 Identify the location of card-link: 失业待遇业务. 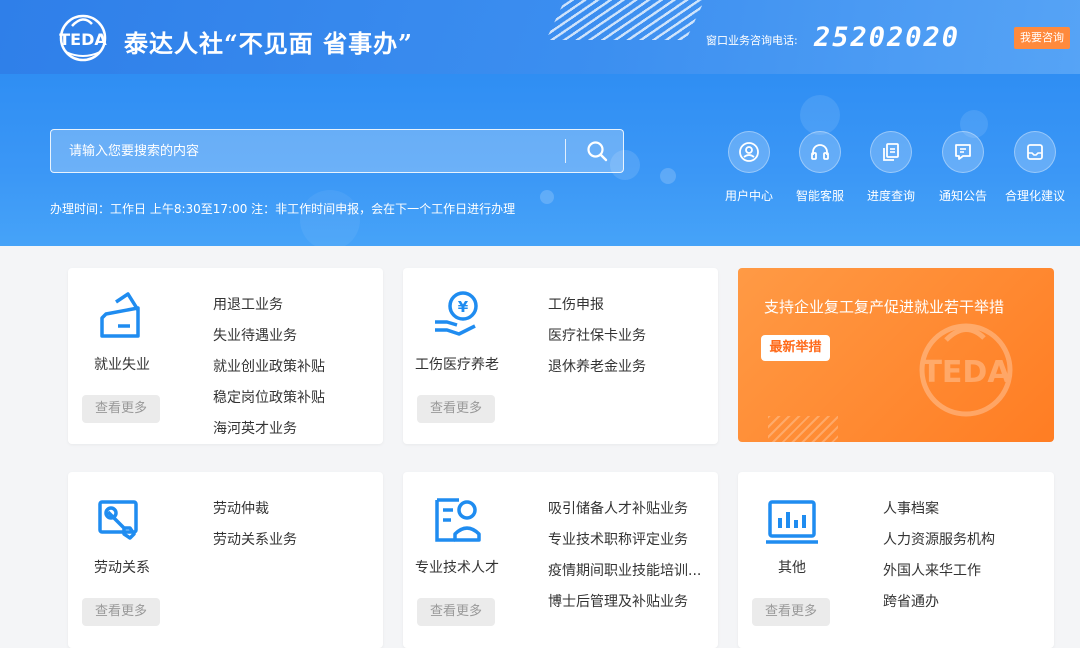
(269, 340).